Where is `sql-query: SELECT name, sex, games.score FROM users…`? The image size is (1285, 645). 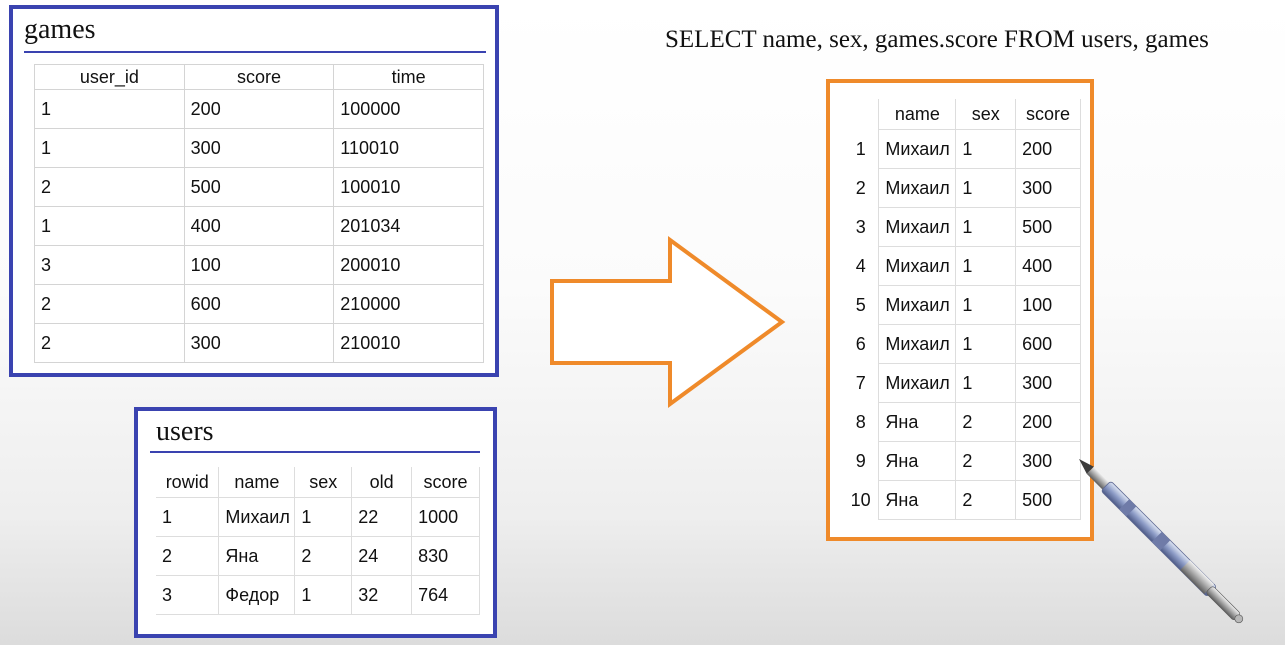 sql-query: SELECT name, sex, games.score FROM users… is located at coordinates (937, 39).